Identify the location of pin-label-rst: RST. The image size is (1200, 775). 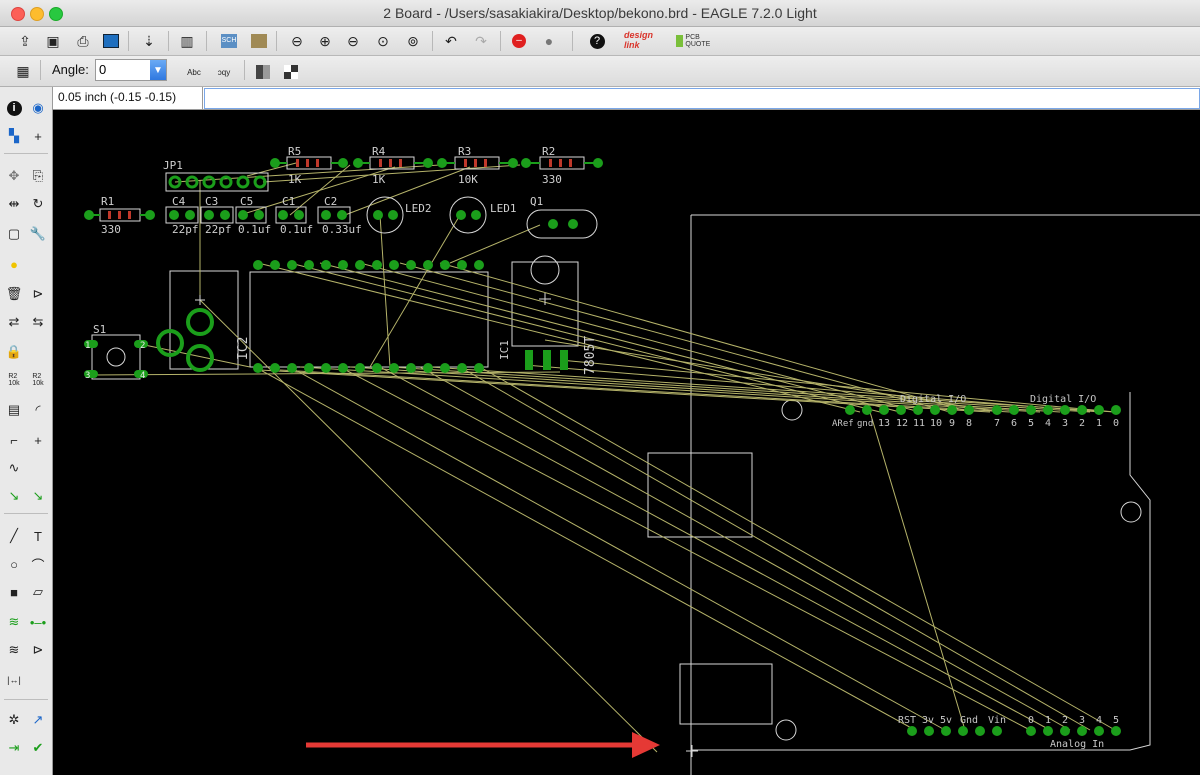
(907, 720).